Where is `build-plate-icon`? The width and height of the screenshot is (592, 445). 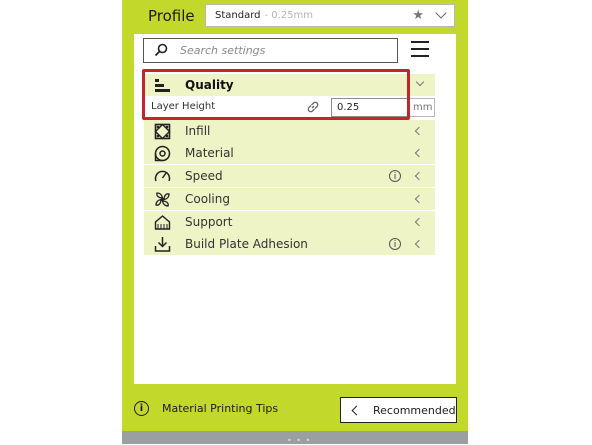 build-plate-icon is located at coordinates (162, 244).